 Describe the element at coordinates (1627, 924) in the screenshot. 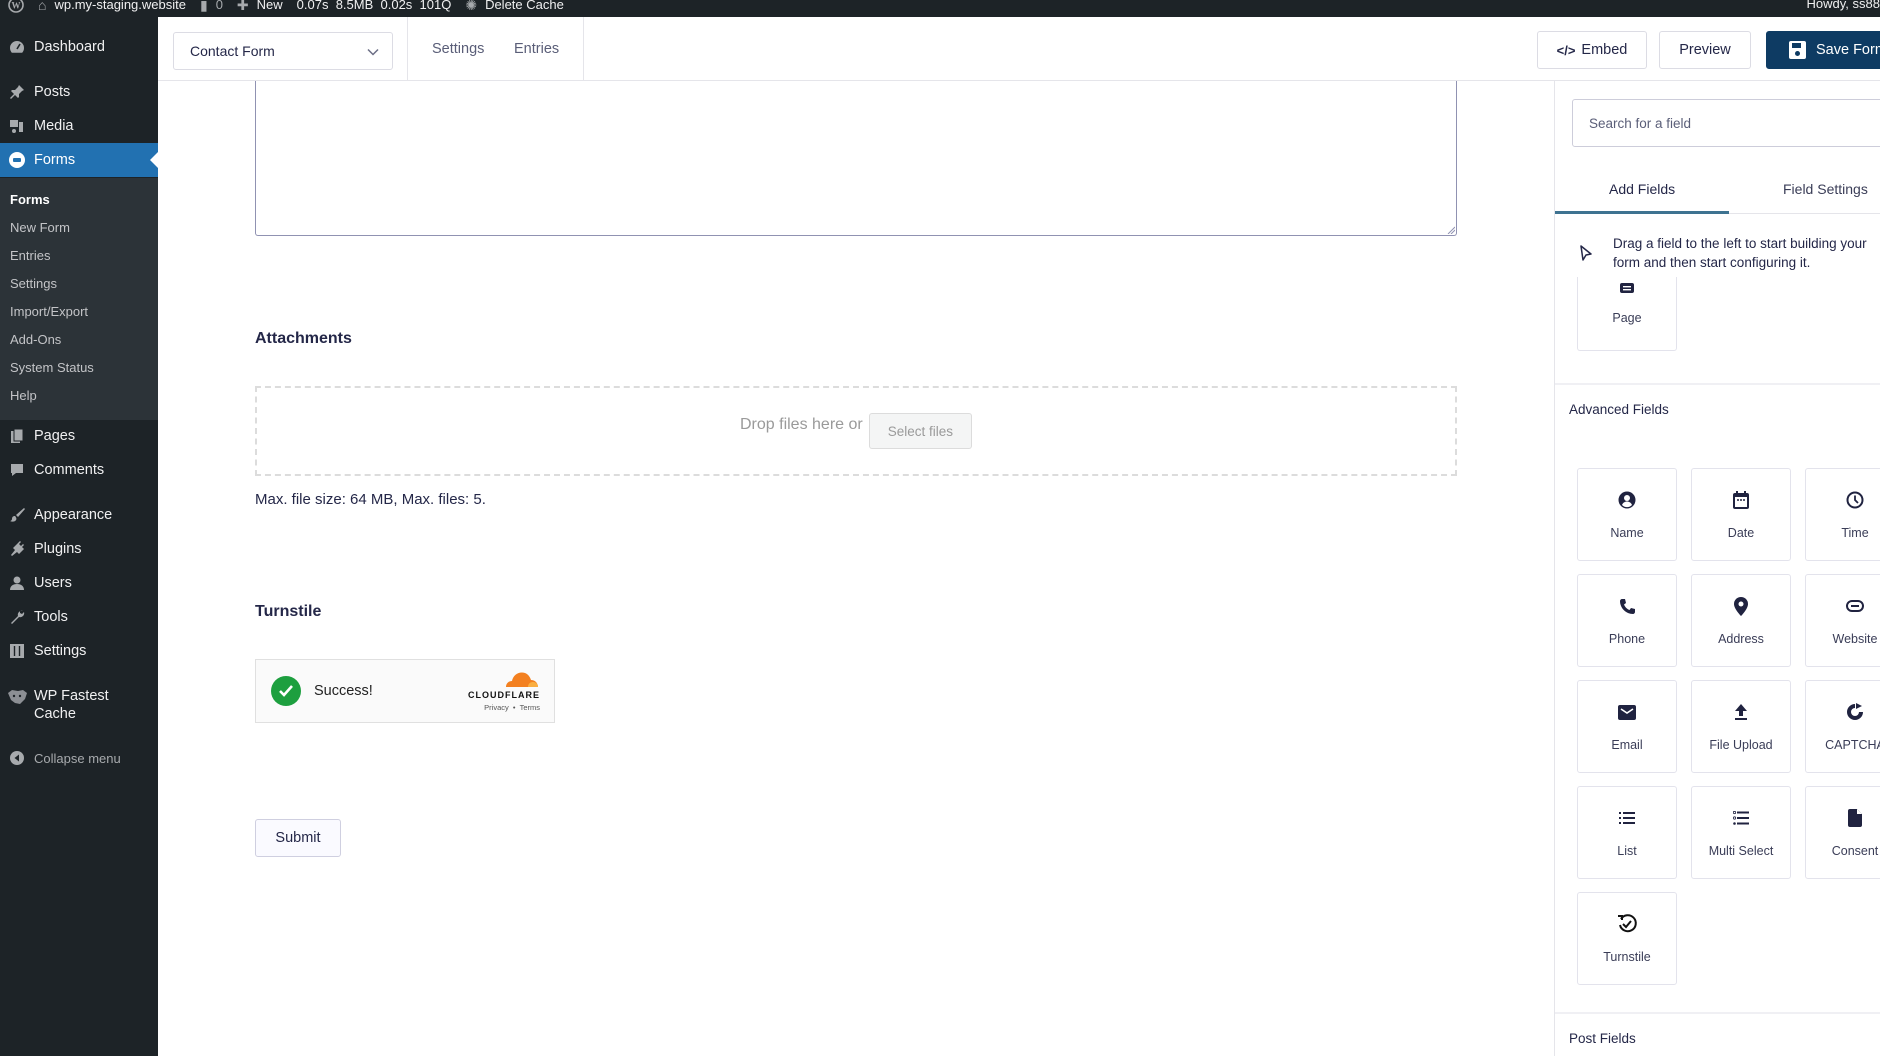

I see `turnstile-icon` at that location.